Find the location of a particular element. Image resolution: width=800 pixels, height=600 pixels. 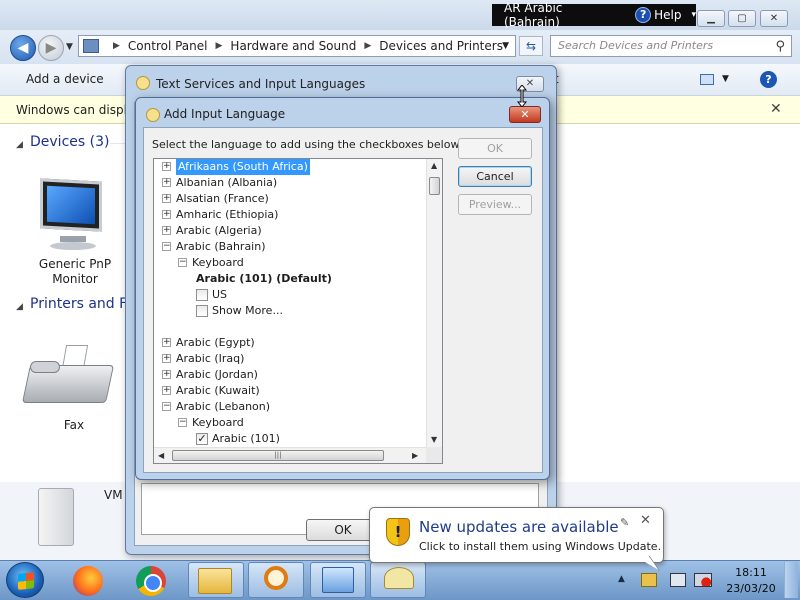

search-magnifier-icon is located at coordinates (276, 578).